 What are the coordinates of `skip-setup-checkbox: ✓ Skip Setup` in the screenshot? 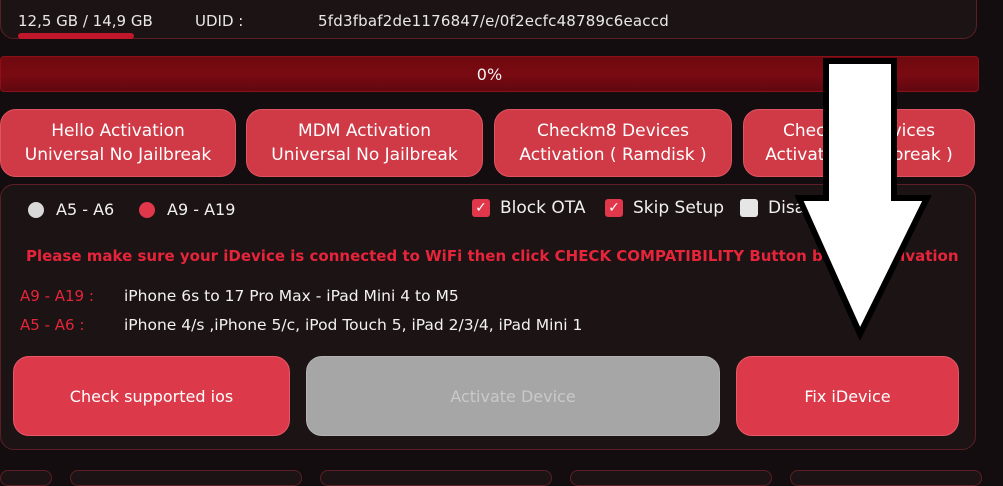 It's located at (664, 208).